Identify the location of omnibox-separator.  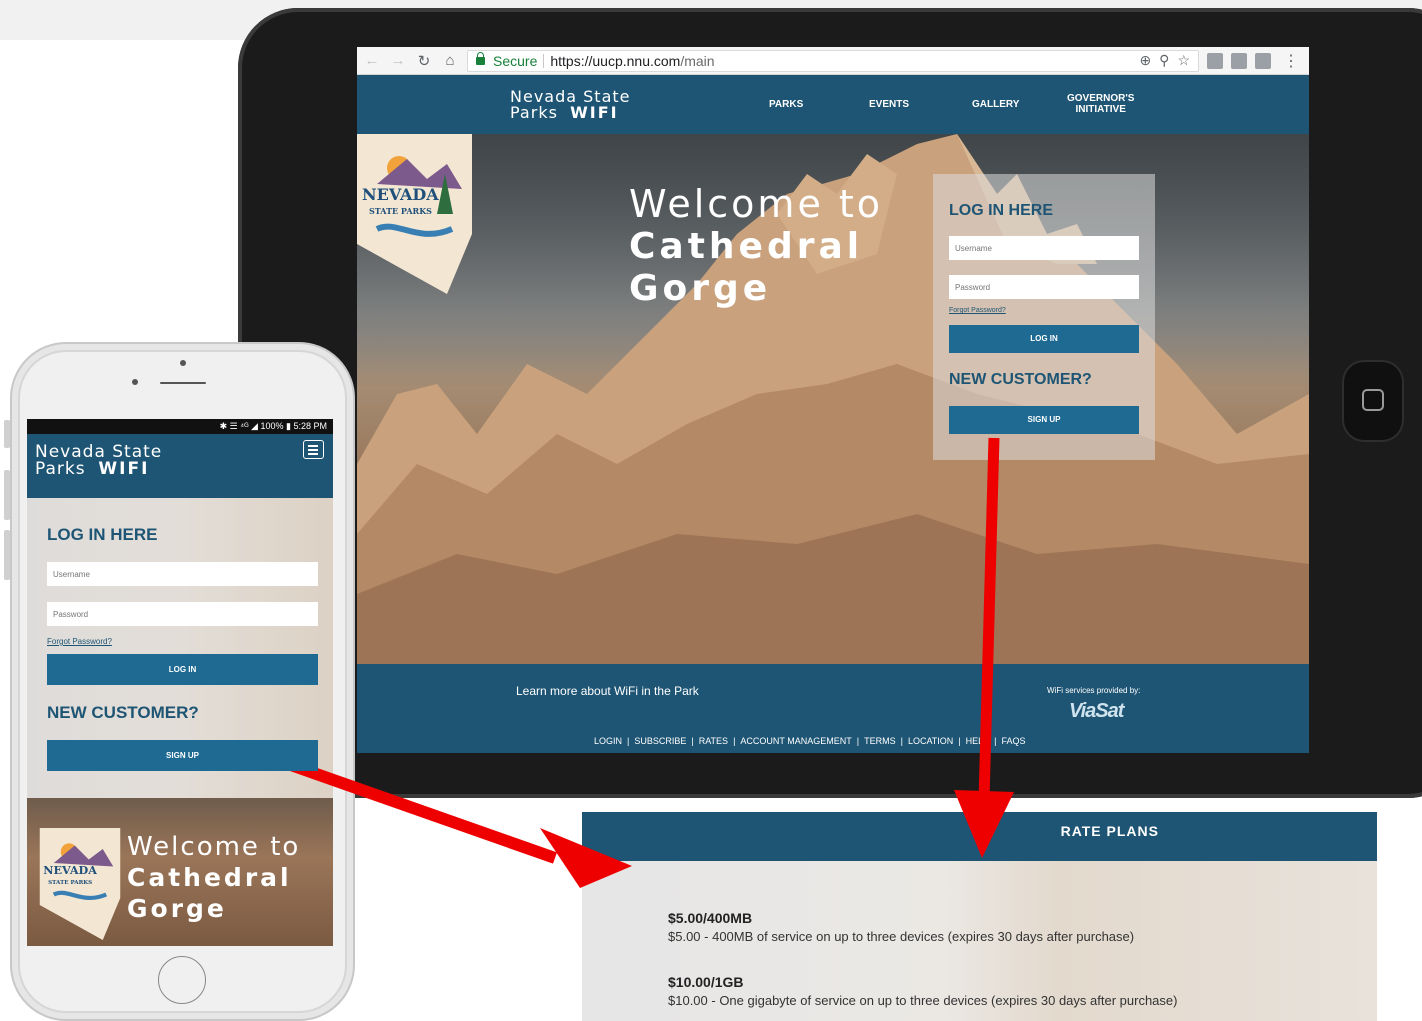
(544, 60).